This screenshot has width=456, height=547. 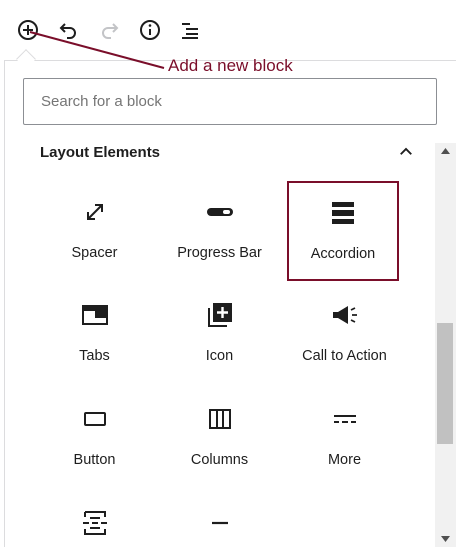 I want to click on plus-square-icon, so click(x=220, y=315).